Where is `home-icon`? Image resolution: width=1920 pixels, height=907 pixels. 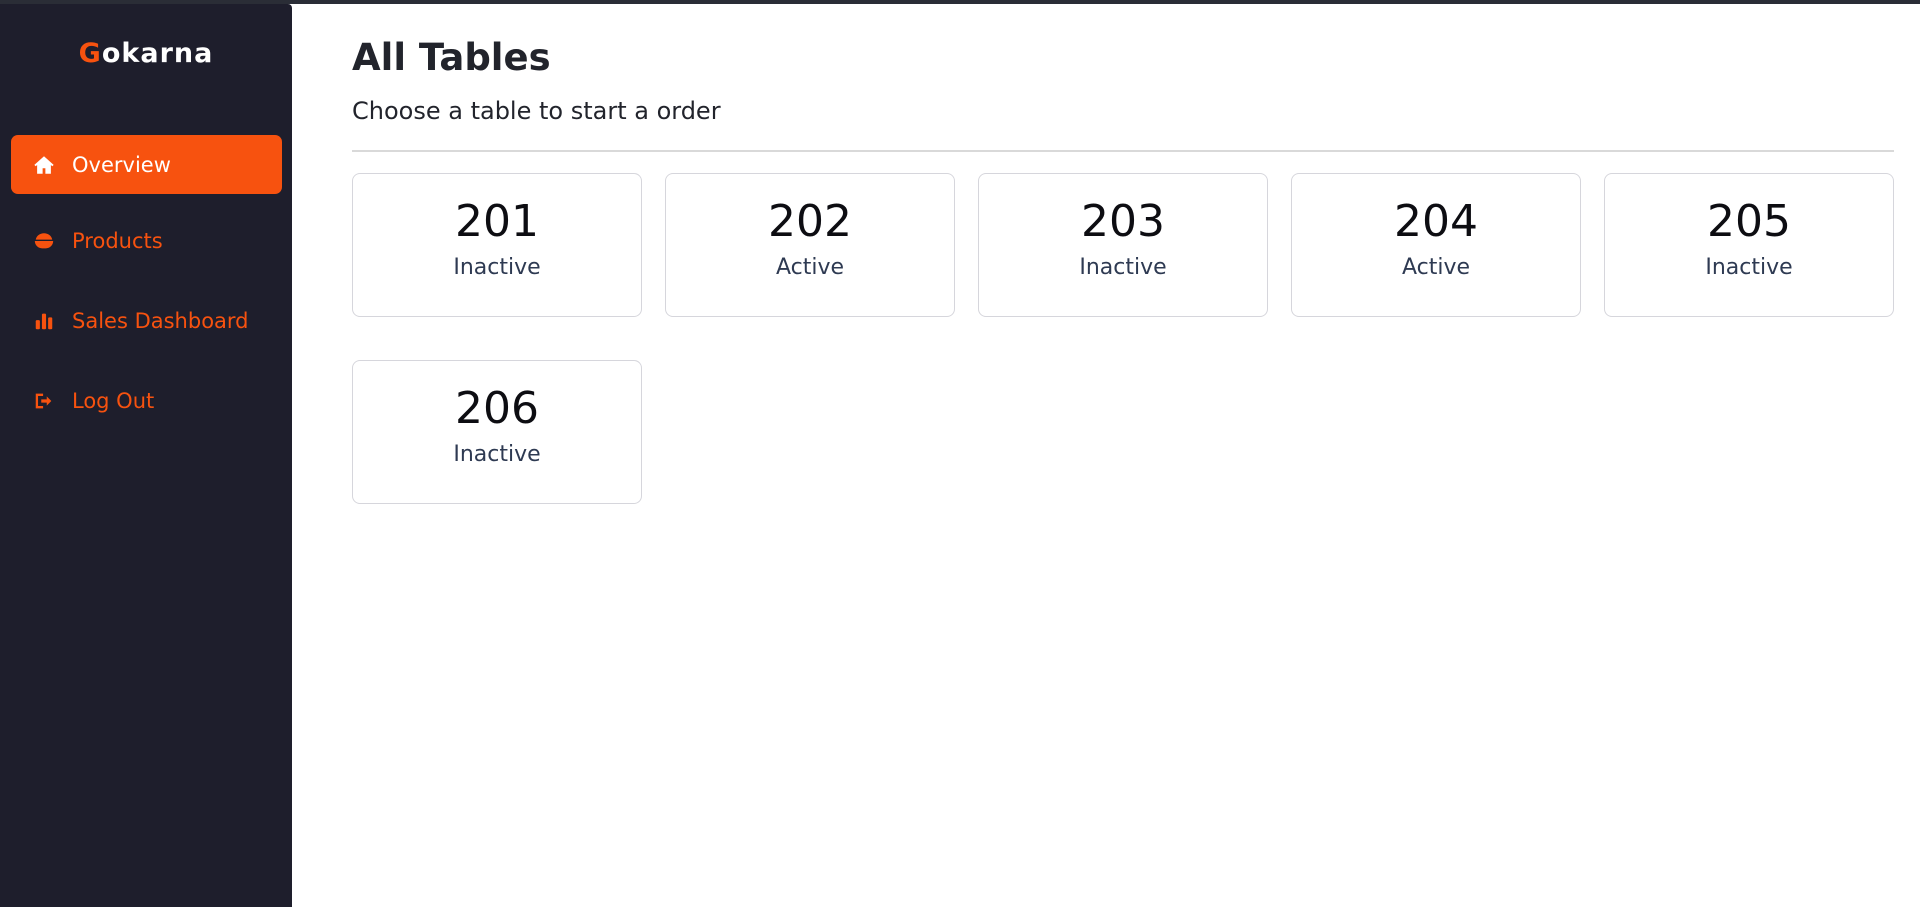
home-icon is located at coordinates (44, 165).